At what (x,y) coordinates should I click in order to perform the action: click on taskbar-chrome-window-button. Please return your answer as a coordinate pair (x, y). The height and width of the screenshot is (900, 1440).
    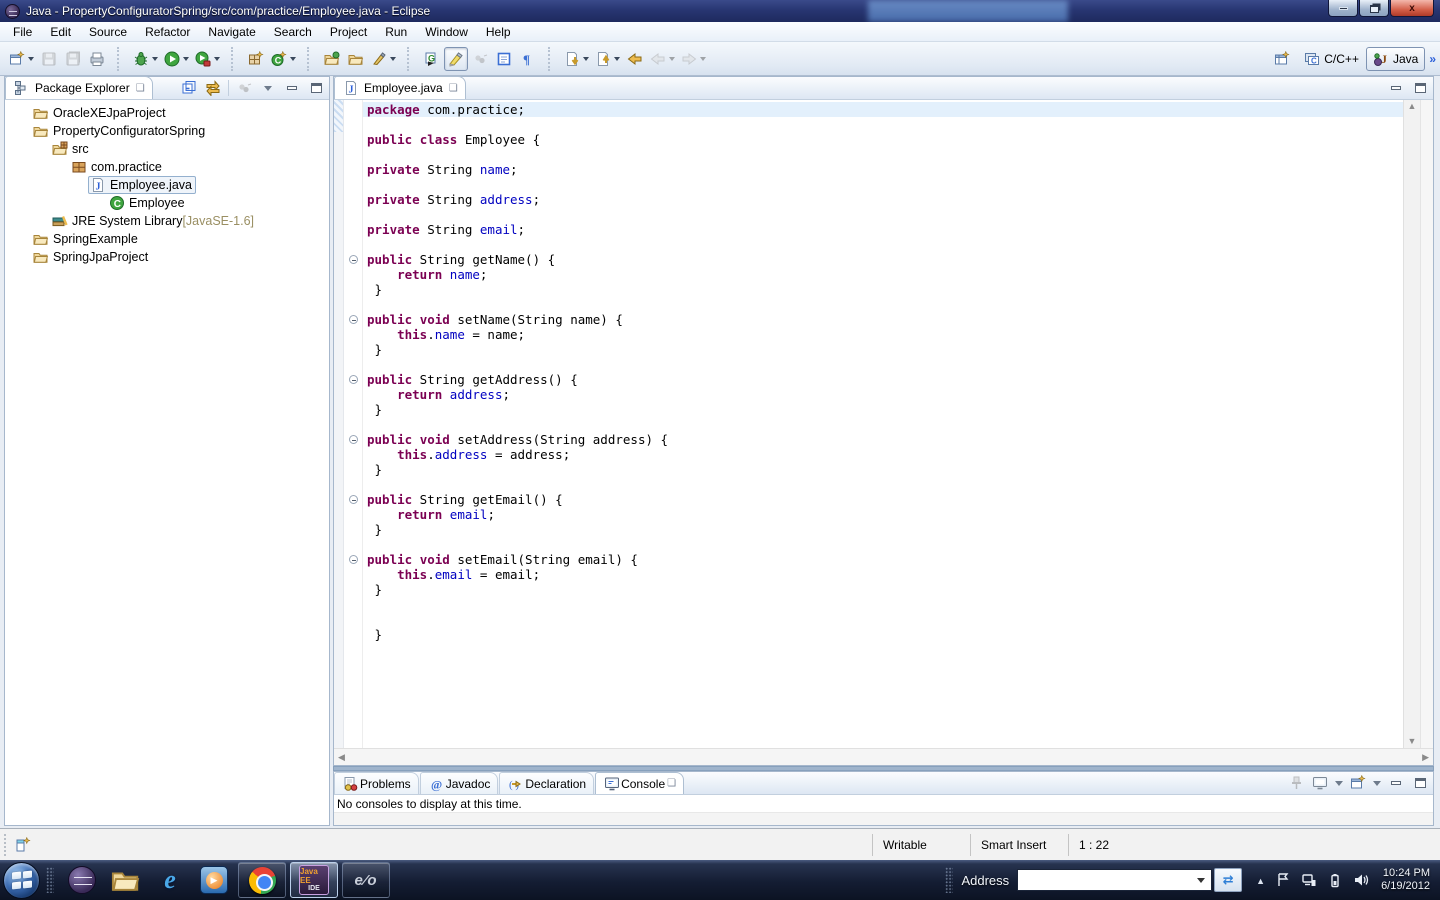
    Looking at the image, I should click on (262, 880).